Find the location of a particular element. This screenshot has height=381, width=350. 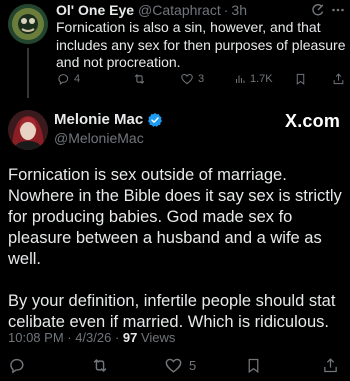

parent-share-button is located at coordinates (338, 79).